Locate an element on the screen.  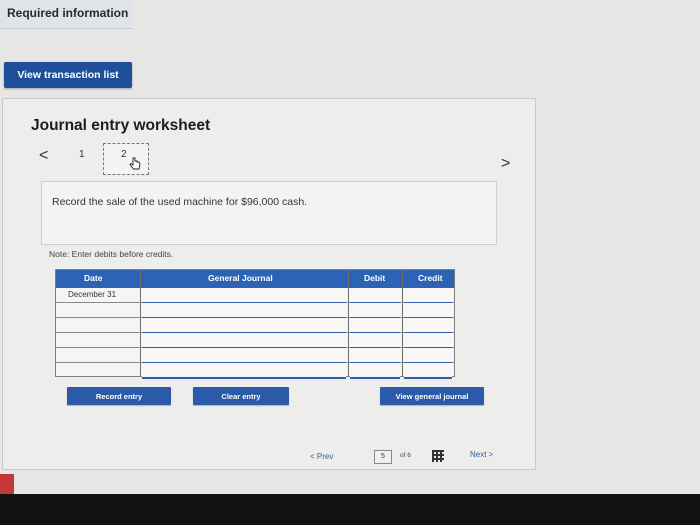
grid-icon is located at coordinates (438, 456).